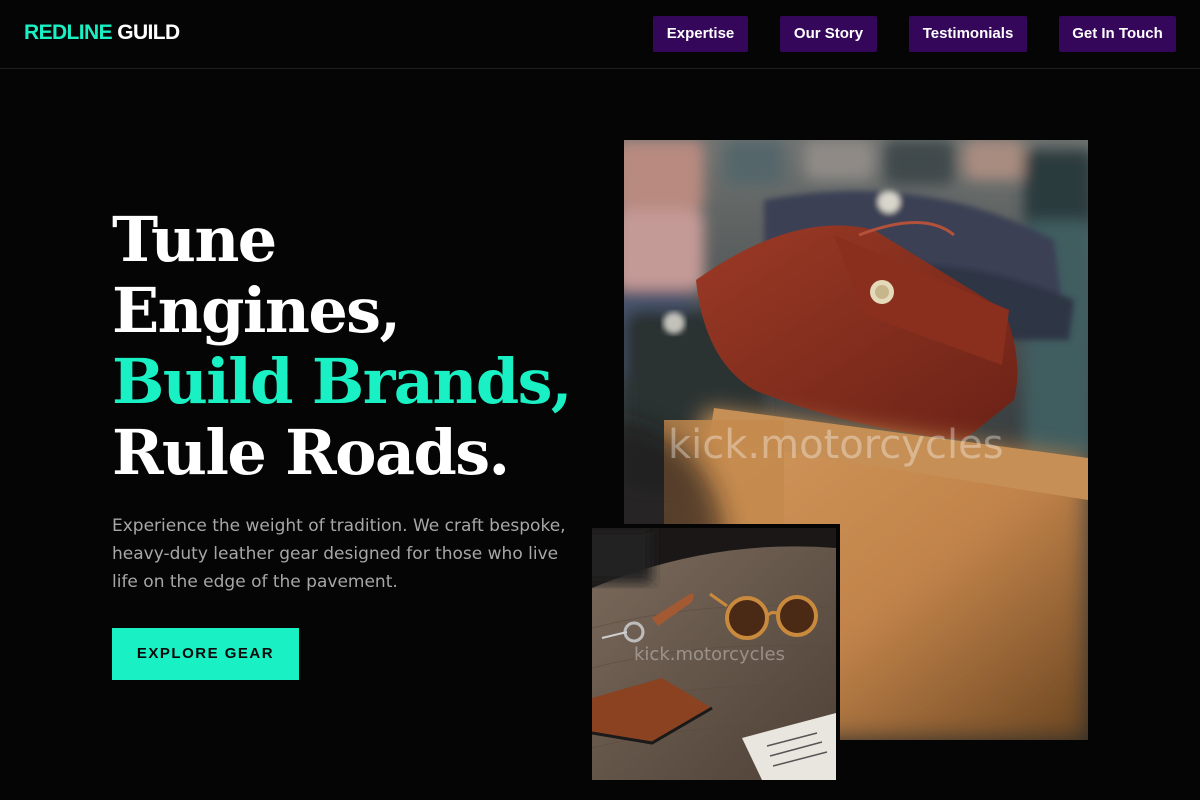 The image size is (1200, 800). I want to click on brand-logo: REDLINE GUILD, so click(102, 33).